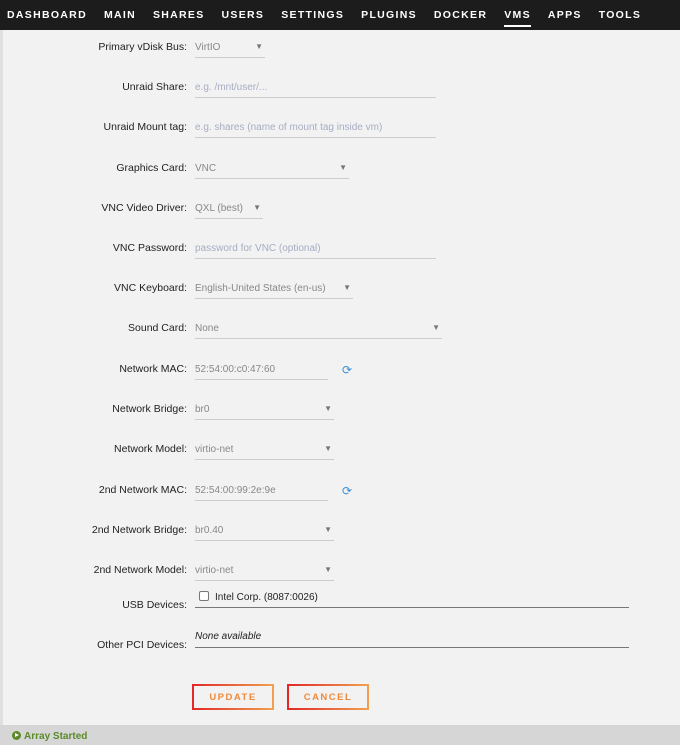 Image resolution: width=680 pixels, height=745 pixels. Describe the element at coordinates (140, 570) in the screenshot. I see `2nd-network-model-label: 2nd Network Model:` at that location.